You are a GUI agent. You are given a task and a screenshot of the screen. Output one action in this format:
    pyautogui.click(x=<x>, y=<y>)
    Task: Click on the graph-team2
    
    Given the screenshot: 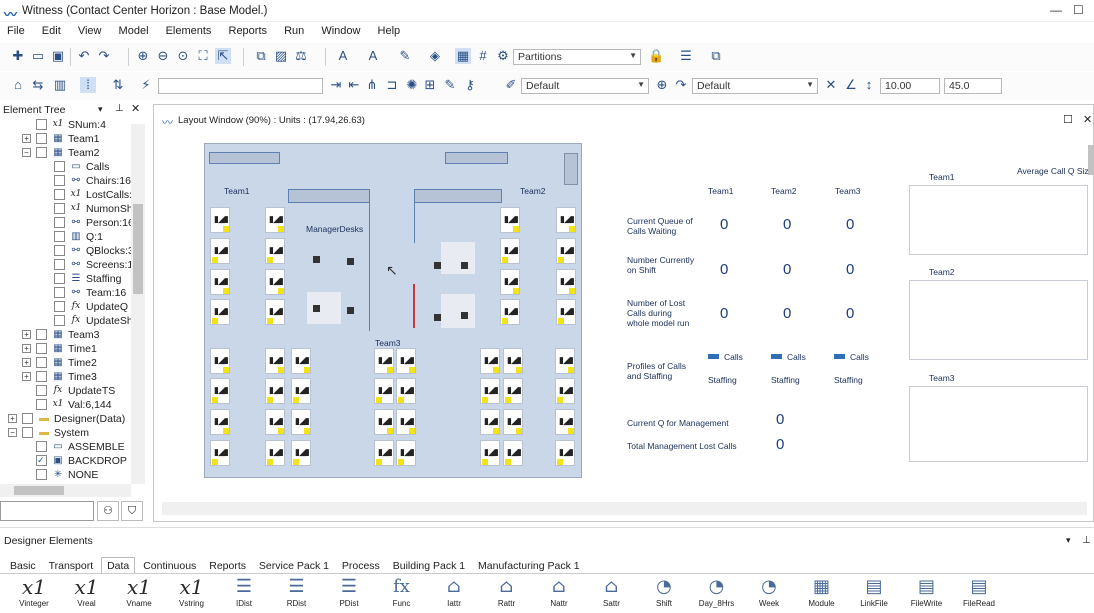 What is the action you would take?
    pyautogui.click(x=998, y=320)
    